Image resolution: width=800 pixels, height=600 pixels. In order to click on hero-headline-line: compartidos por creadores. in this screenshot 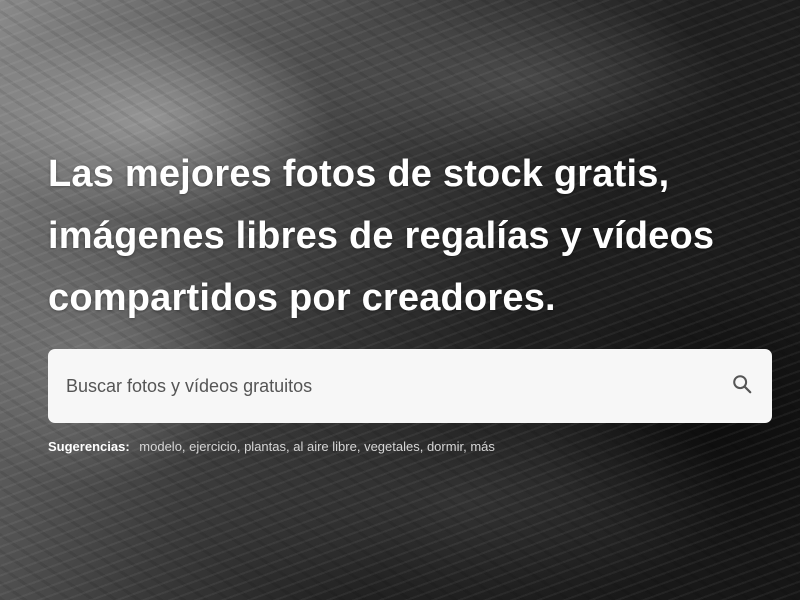, I will do `click(302, 298)`.